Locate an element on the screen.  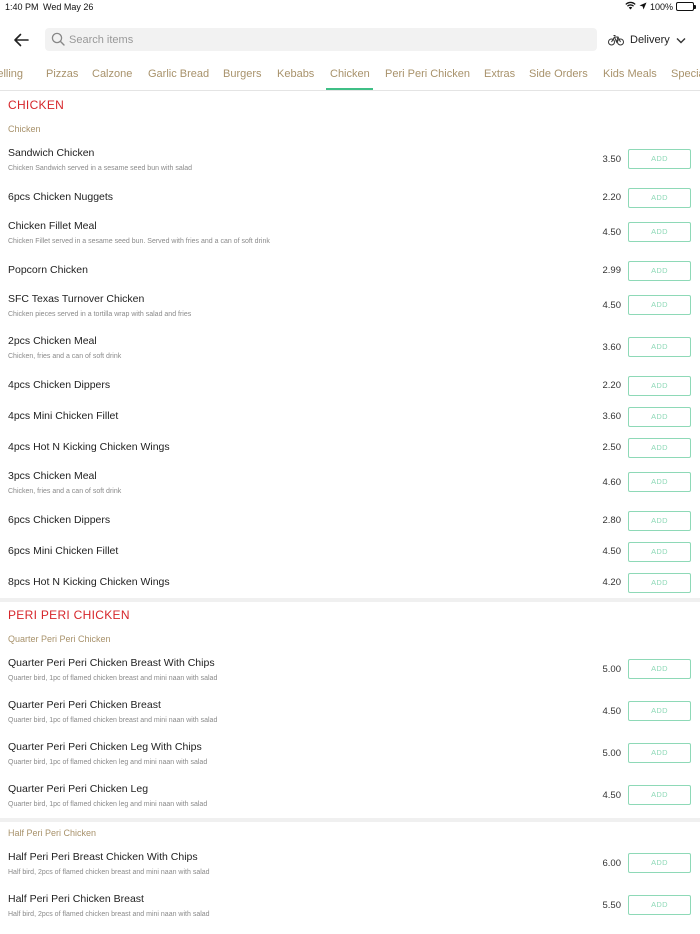
menu-item: 6pcs Chicken Dippers 2.80 ADD is located at coordinates (350, 520).